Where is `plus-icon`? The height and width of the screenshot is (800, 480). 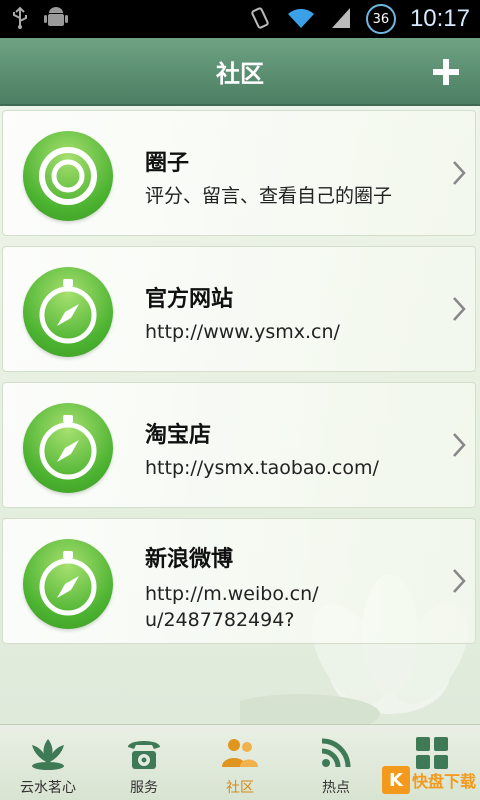 plus-icon is located at coordinates (446, 72).